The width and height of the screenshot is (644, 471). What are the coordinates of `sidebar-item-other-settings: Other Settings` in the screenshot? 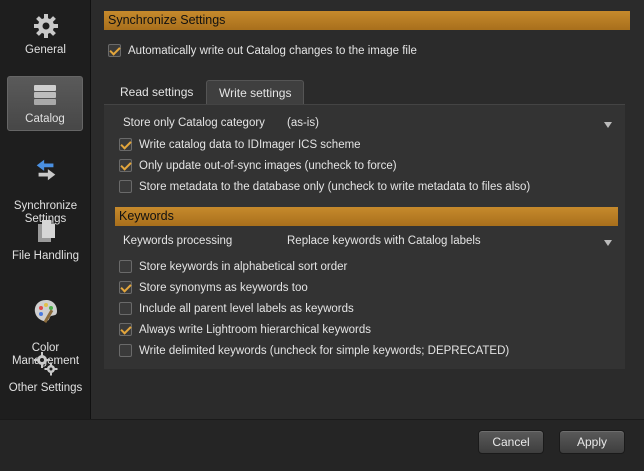 It's located at (45, 372).